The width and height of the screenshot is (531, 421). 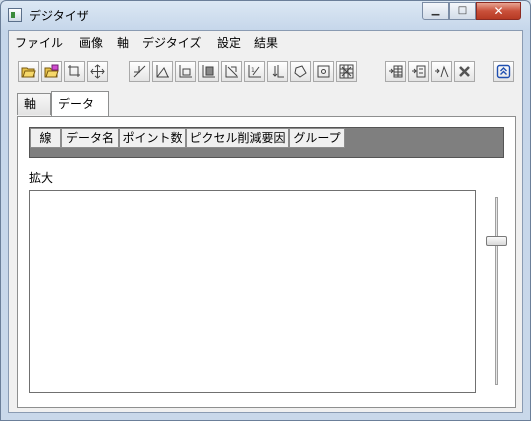 What do you see at coordinates (277, 71) in the screenshot?
I see `axis-log-icon` at bounding box center [277, 71].